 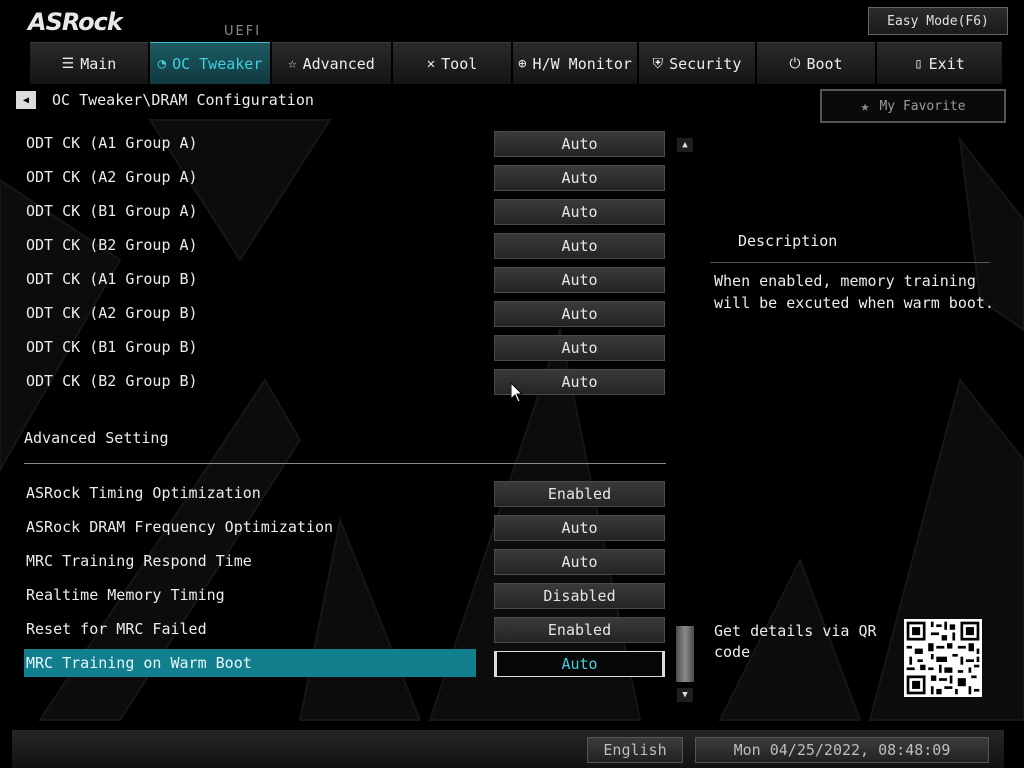 I want to click on mouse-cursor-icon, so click(x=517, y=393).